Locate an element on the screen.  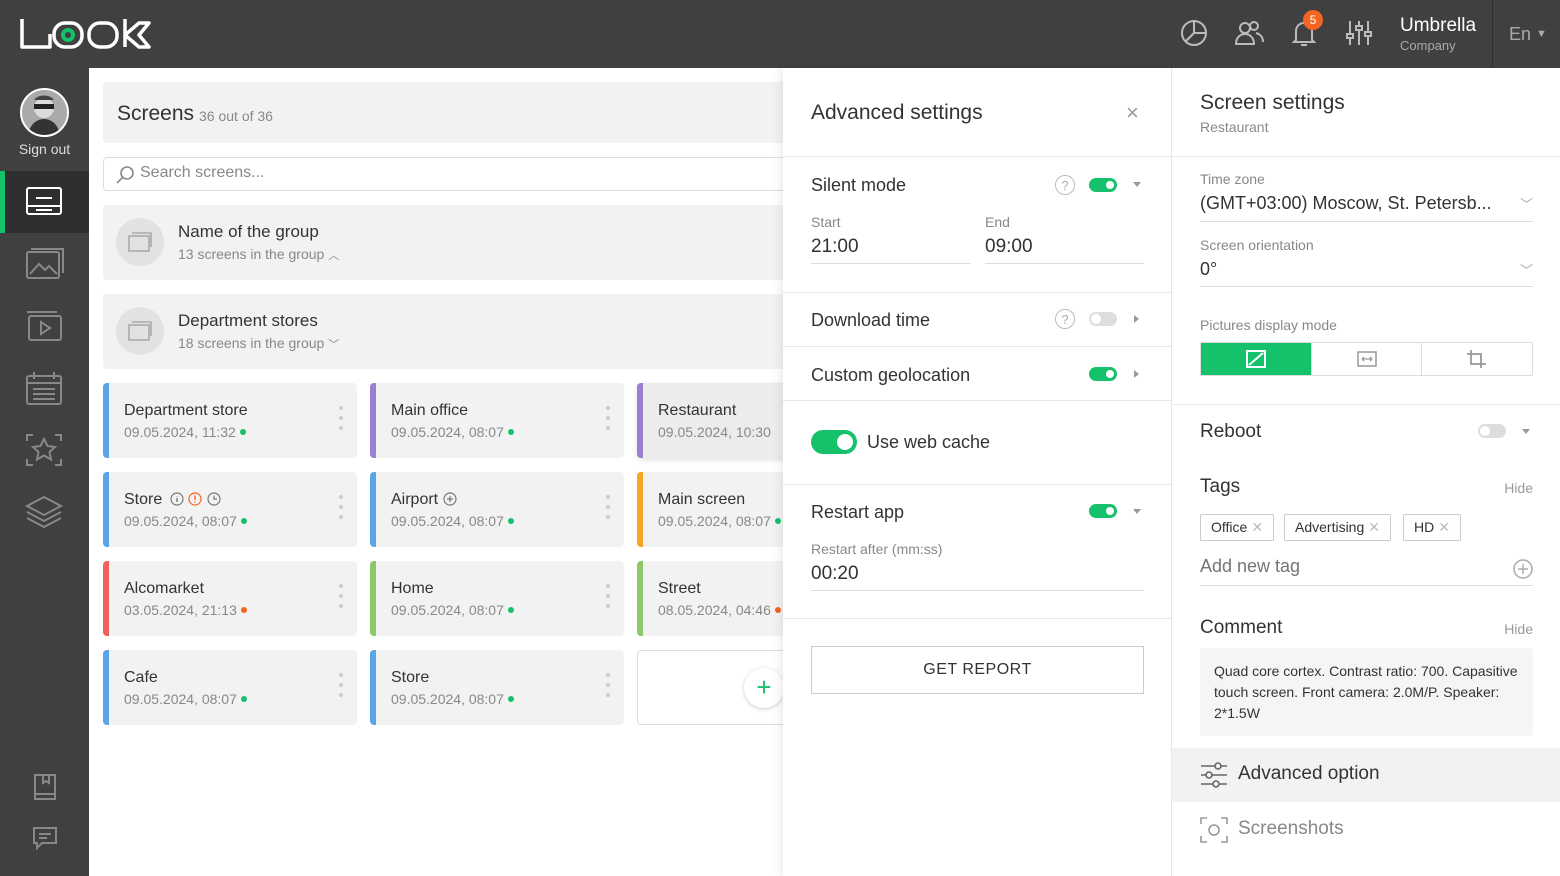
reboot-label: Reboot is located at coordinates (1231, 431).